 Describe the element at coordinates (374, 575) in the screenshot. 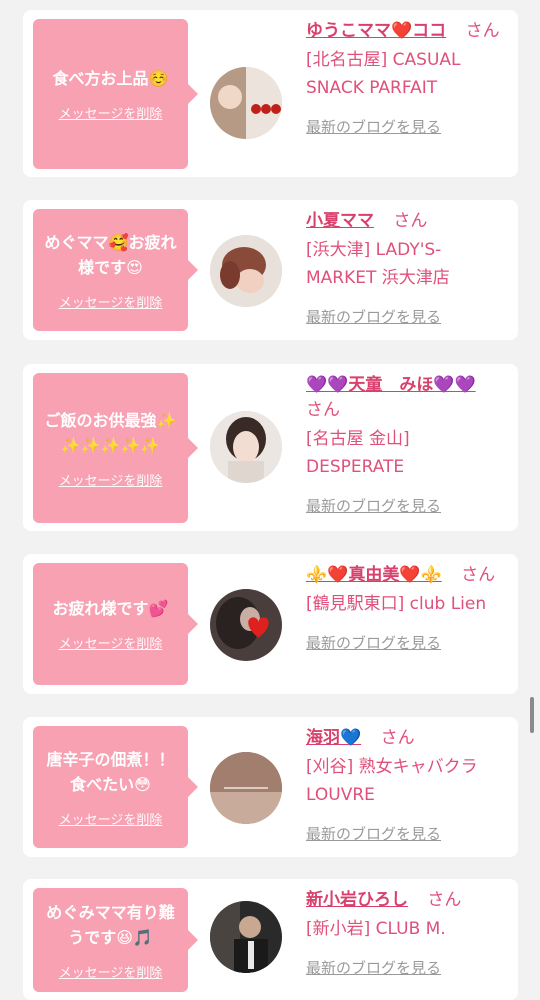

I see `user-name-link: ⚜️❤️真由美❤️⚜️` at that location.